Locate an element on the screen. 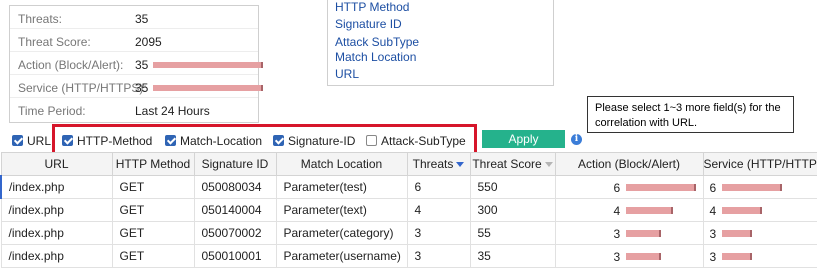  service-label: Service (HTTP/HTTPS): is located at coordinates (82, 88).